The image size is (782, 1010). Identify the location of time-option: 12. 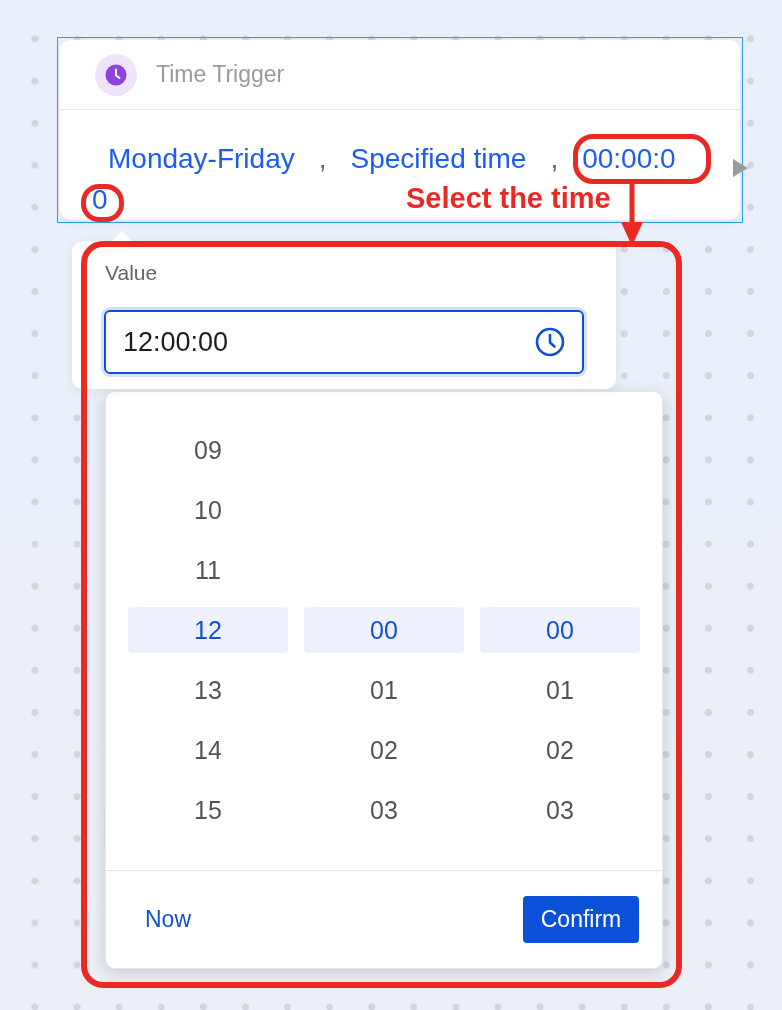
(208, 630).